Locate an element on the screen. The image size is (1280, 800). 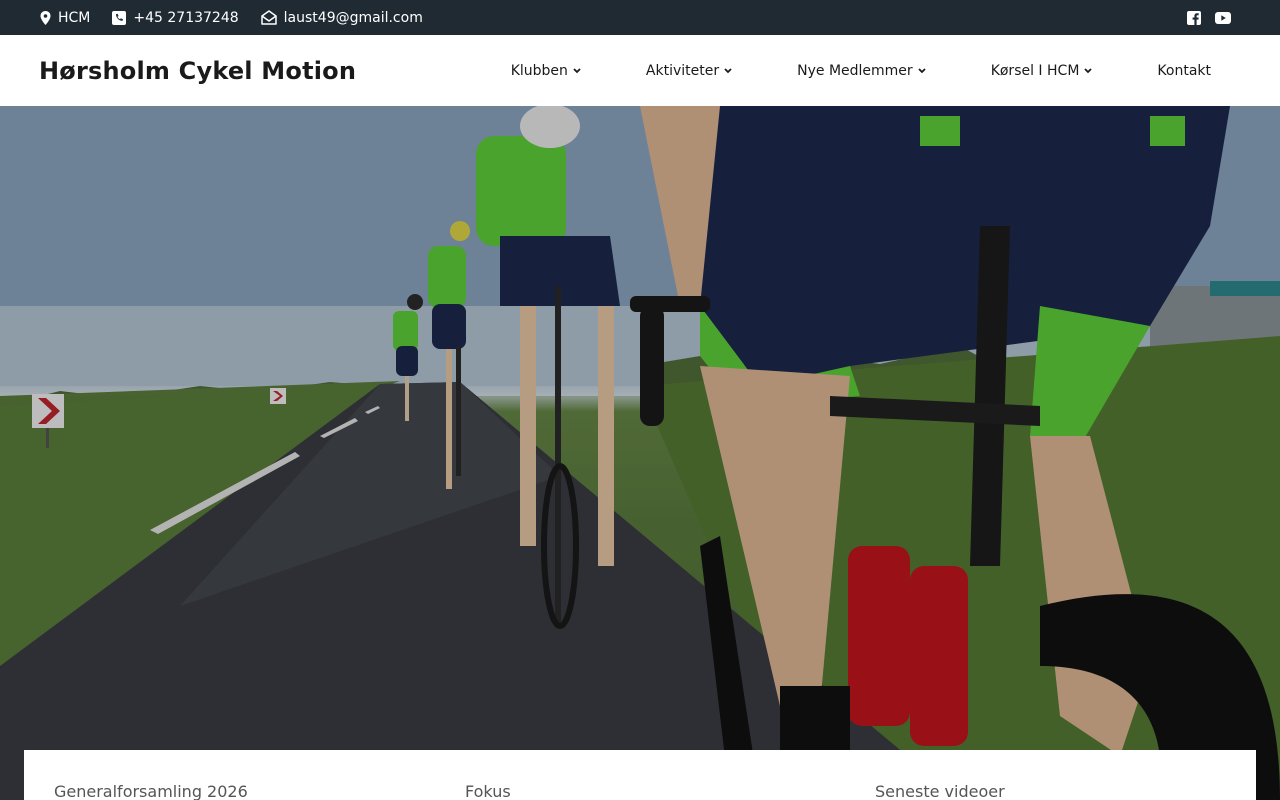
nav-item-aktiviteter: Aktiviteter is located at coordinates (689, 71).